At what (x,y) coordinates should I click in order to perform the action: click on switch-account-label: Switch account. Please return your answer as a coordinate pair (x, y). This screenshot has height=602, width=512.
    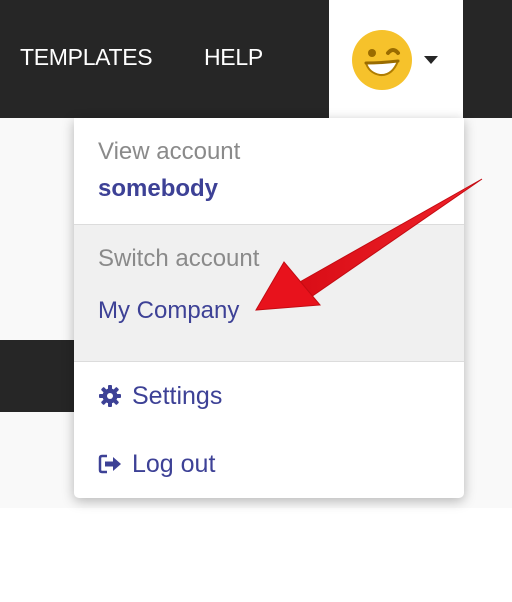
    Looking at the image, I should click on (179, 258).